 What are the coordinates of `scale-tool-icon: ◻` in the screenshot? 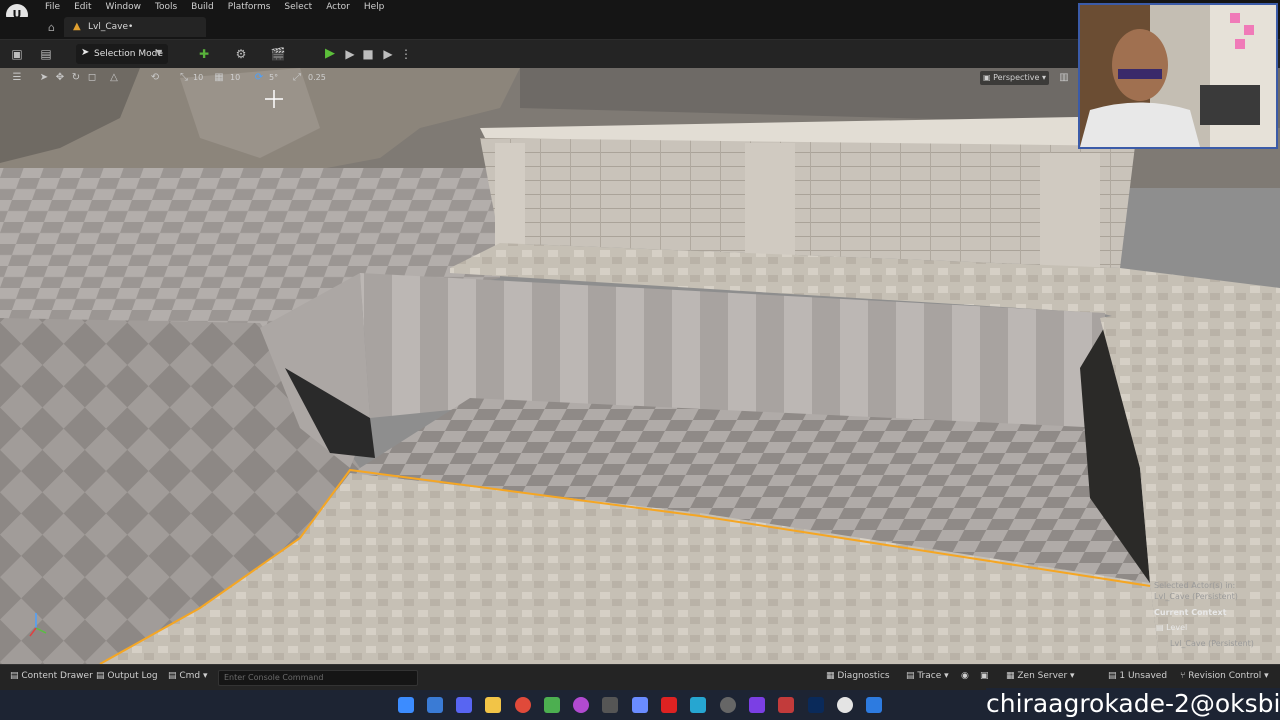 It's located at (92, 78).